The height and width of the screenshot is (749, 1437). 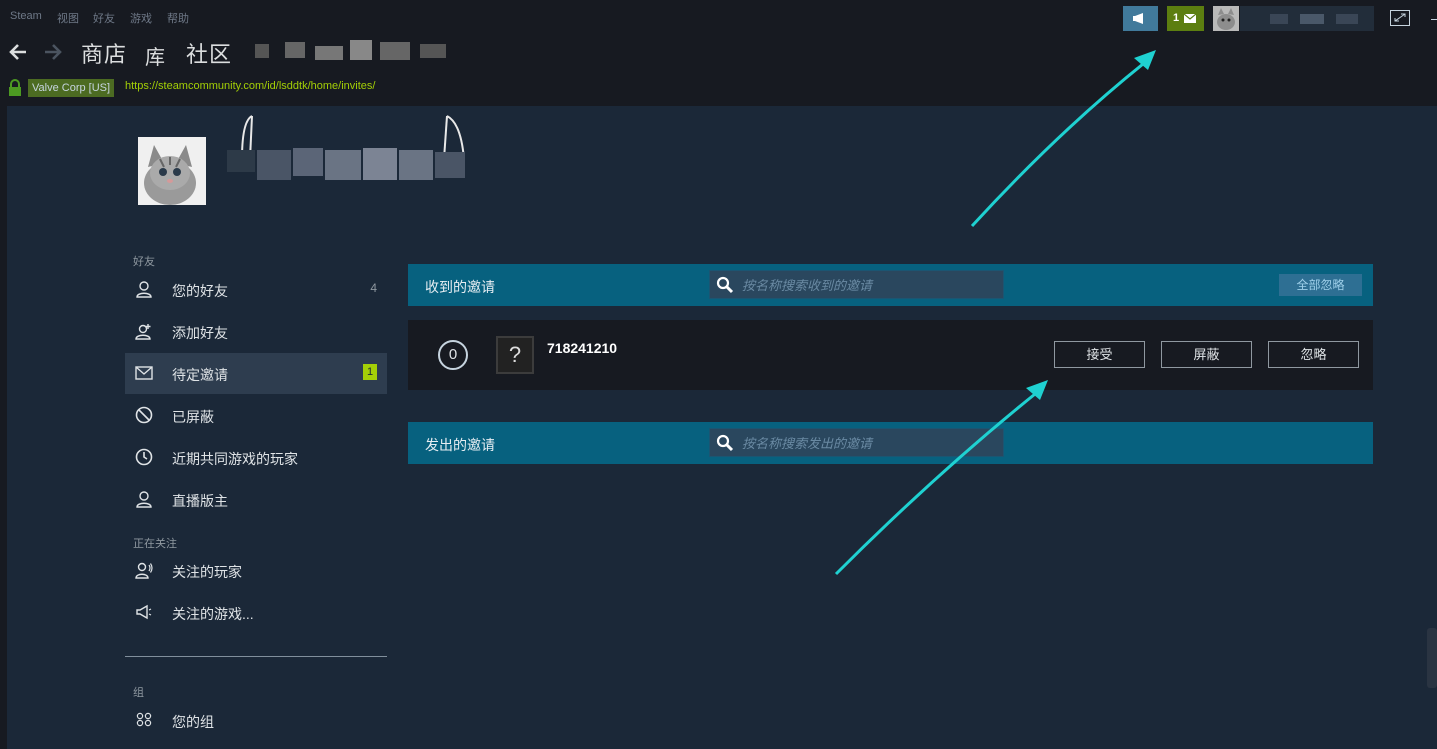 I want to click on sidebar-item-blocked: 已屏蔽, so click(x=256, y=415).